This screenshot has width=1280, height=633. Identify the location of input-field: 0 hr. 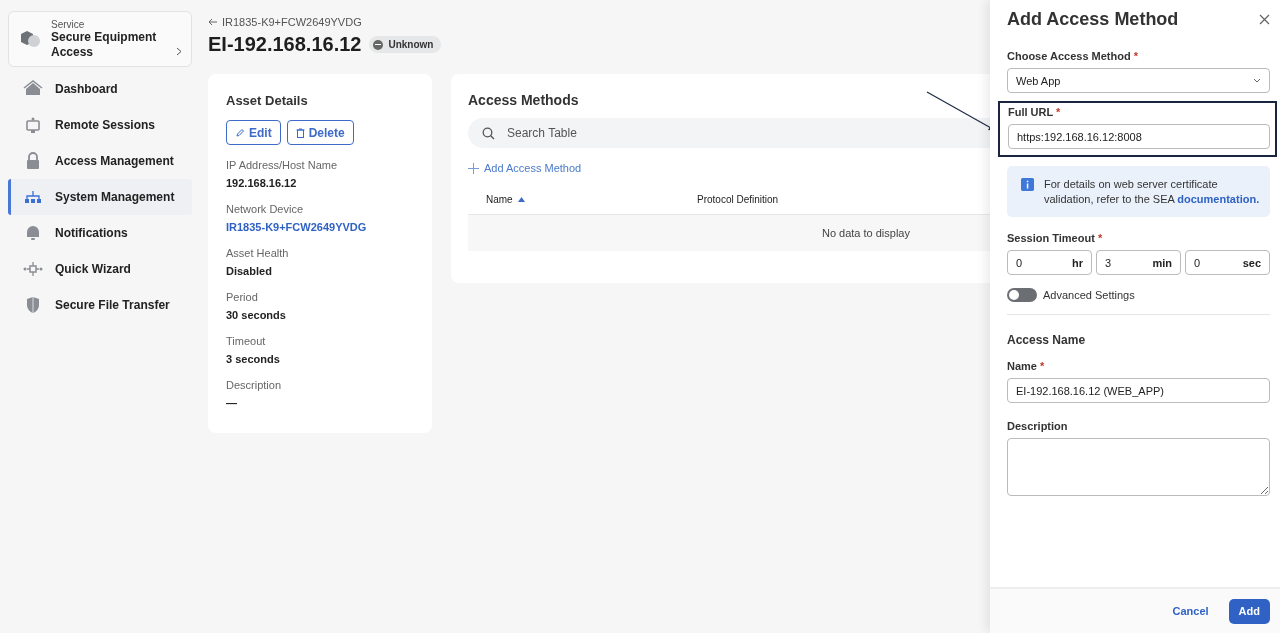
(1049, 262).